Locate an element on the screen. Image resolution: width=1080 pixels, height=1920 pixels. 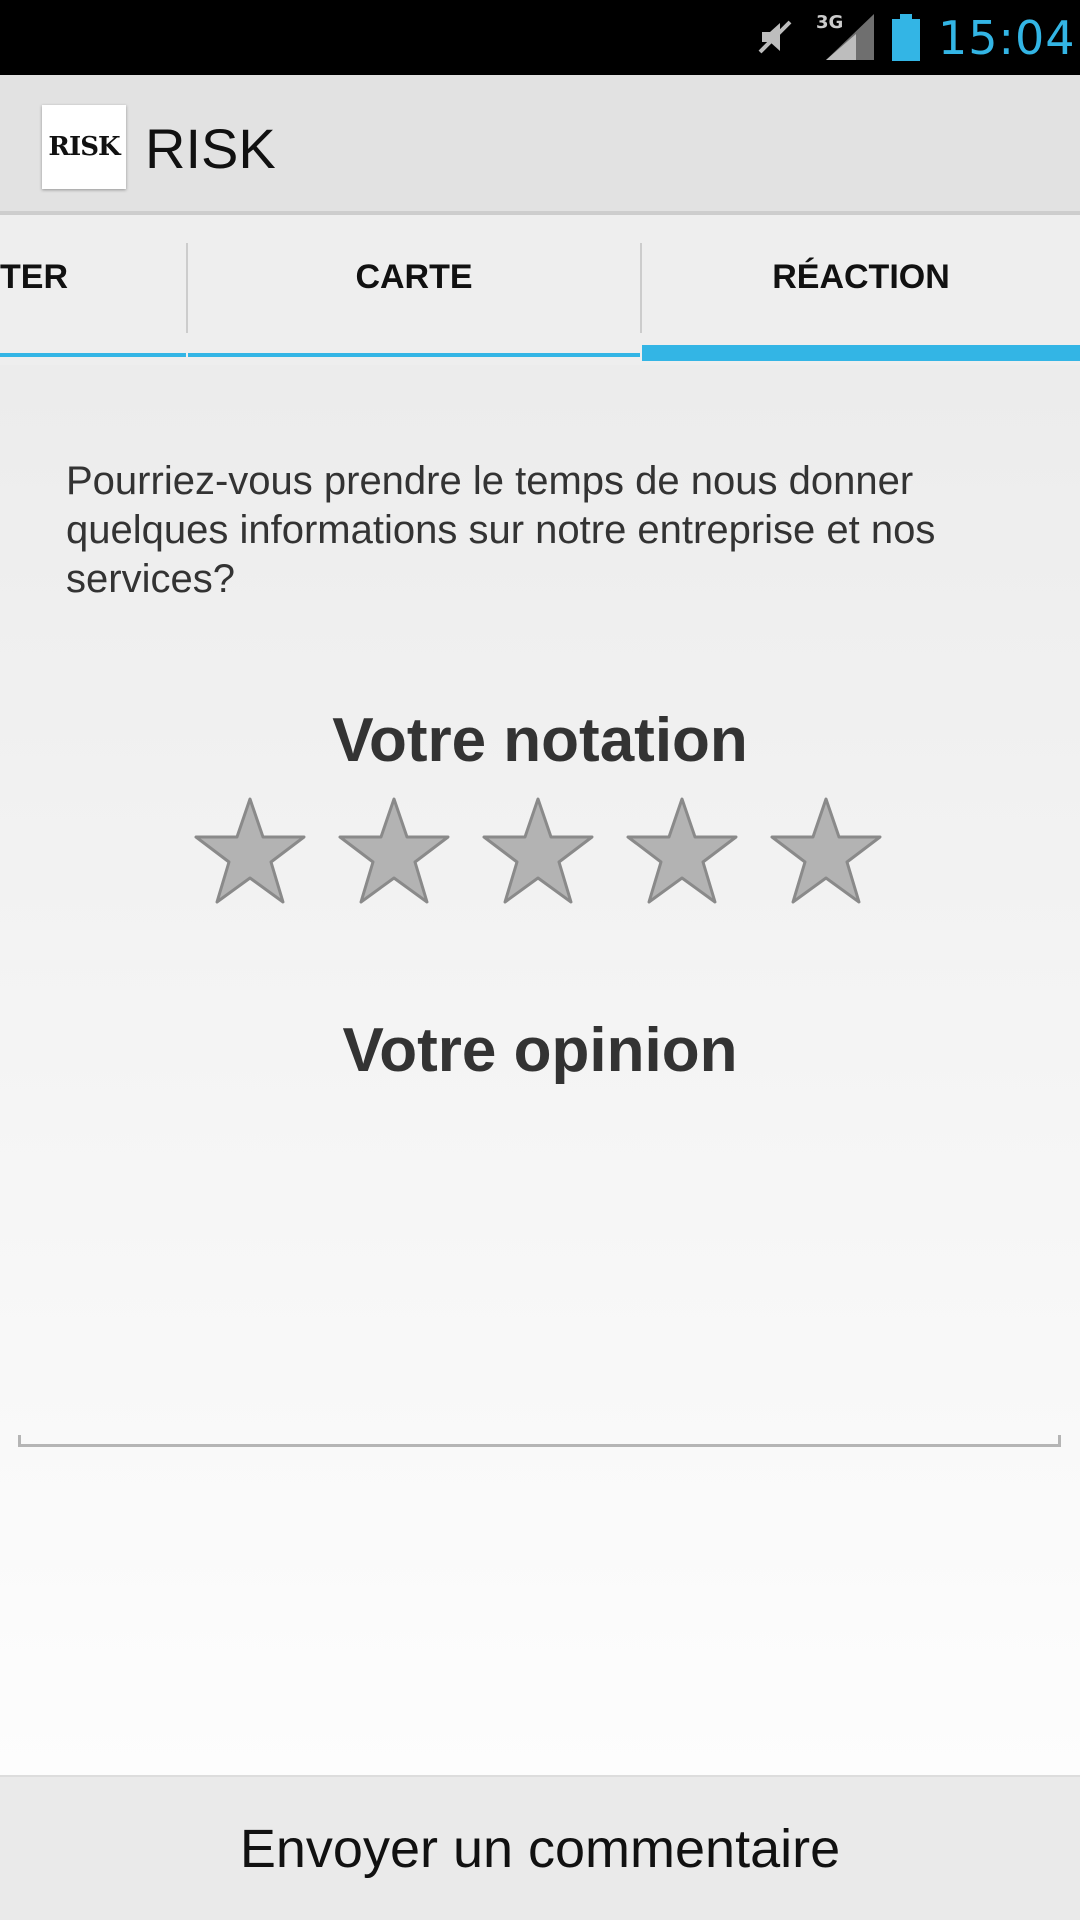
tab-reaction: RÉACTION is located at coordinates (861, 289).